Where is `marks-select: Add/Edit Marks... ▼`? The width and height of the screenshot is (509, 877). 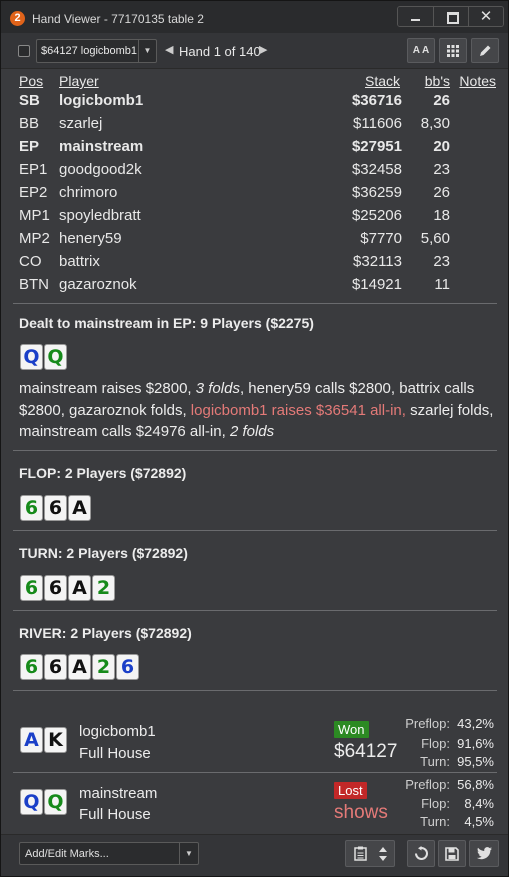
marks-select: Add/Edit Marks... ▼ is located at coordinates (109, 853).